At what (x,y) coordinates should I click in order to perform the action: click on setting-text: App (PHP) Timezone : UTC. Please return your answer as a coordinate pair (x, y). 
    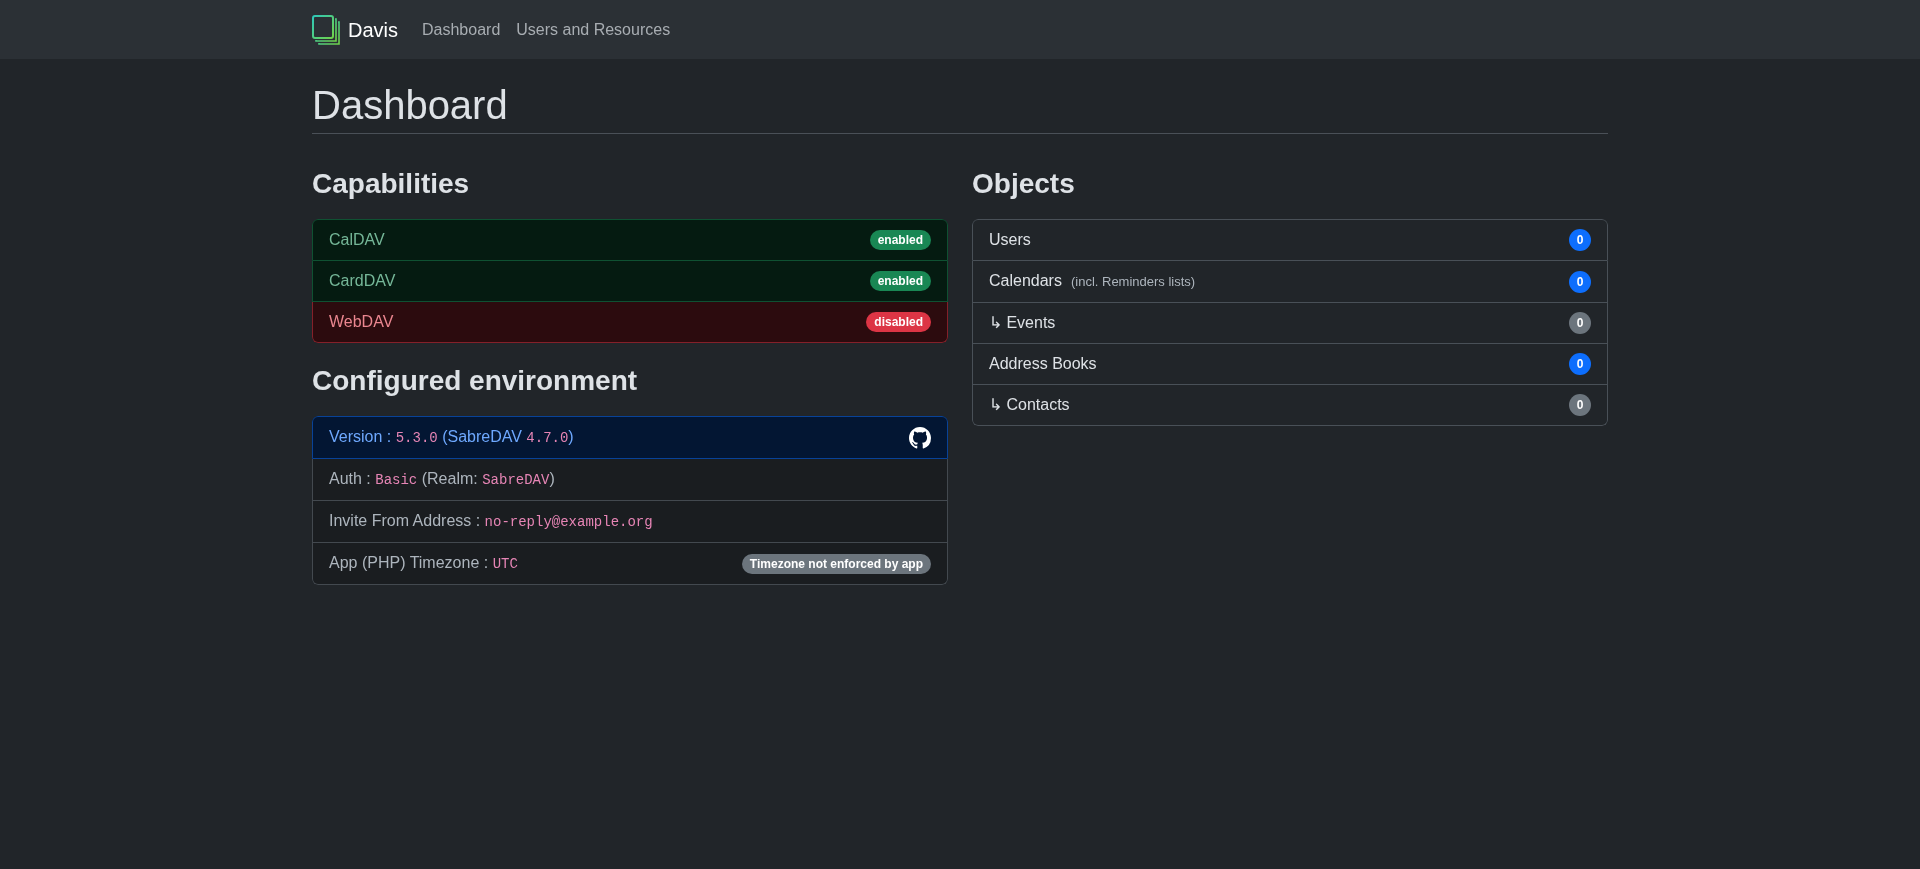
    Looking at the image, I should click on (423, 563).